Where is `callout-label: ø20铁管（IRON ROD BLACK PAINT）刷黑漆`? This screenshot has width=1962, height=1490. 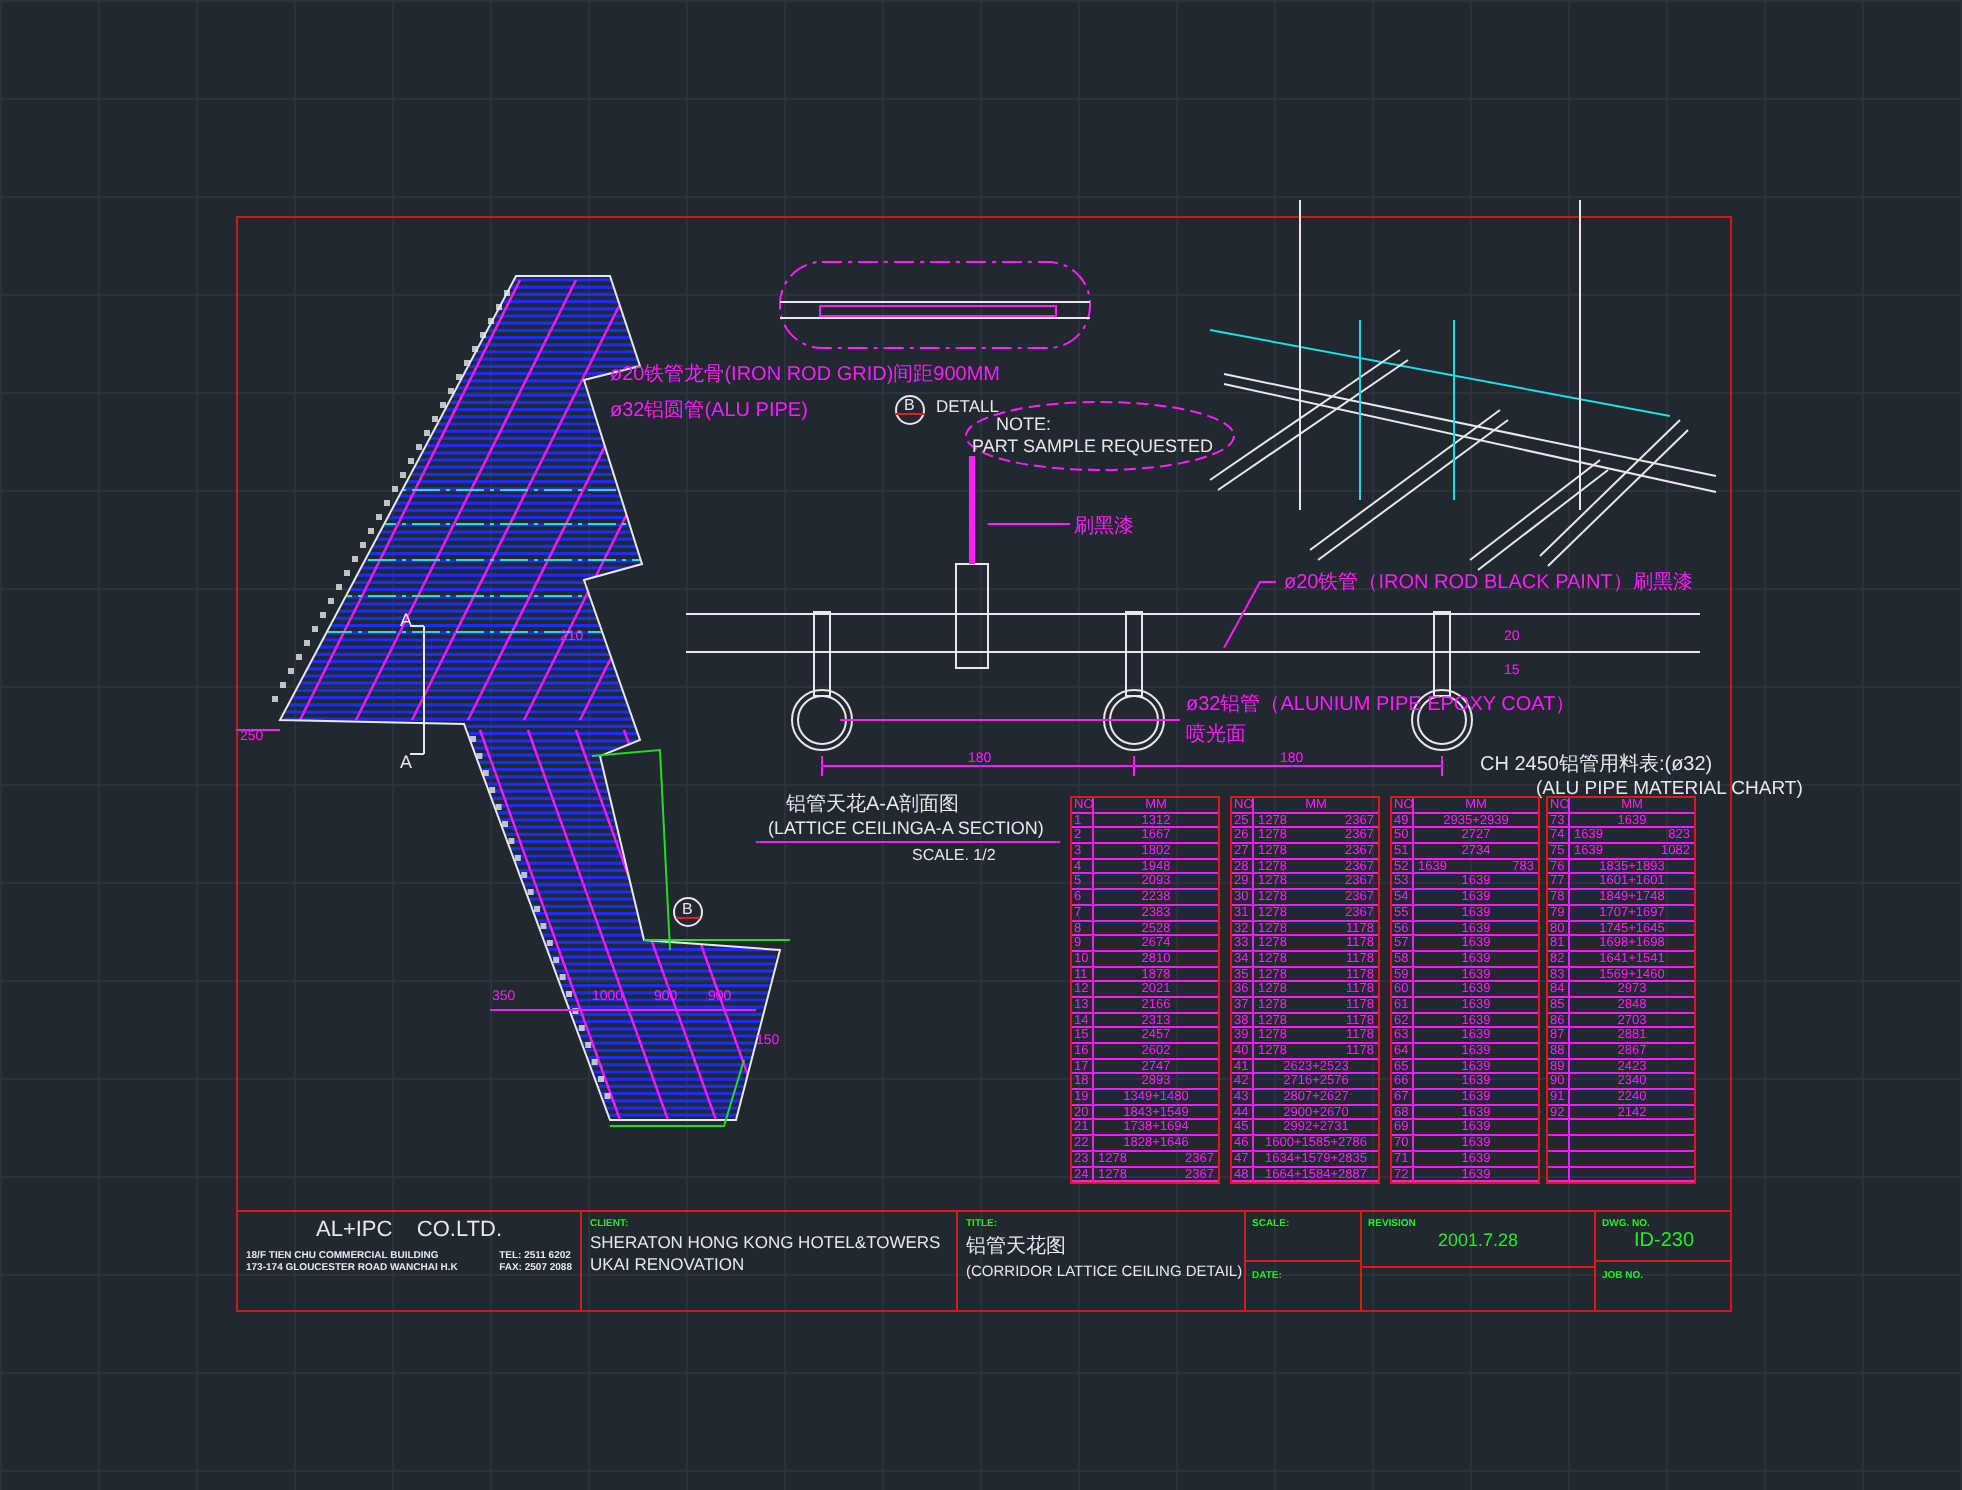
callout-label: ø20铁管（IRON ROD BLACK PAINT）刷黑漆 is located at coordinates (1488, 583).